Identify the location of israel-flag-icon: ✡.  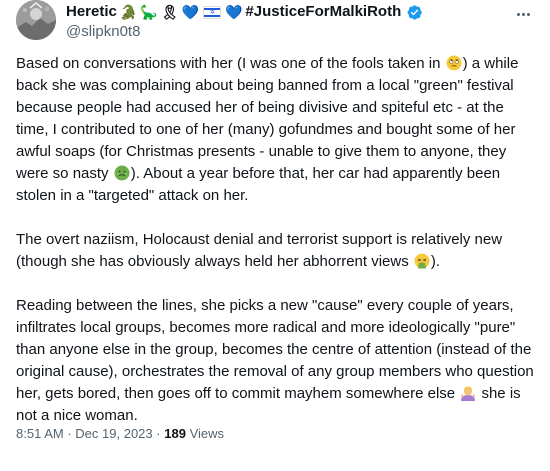
(211, 12).